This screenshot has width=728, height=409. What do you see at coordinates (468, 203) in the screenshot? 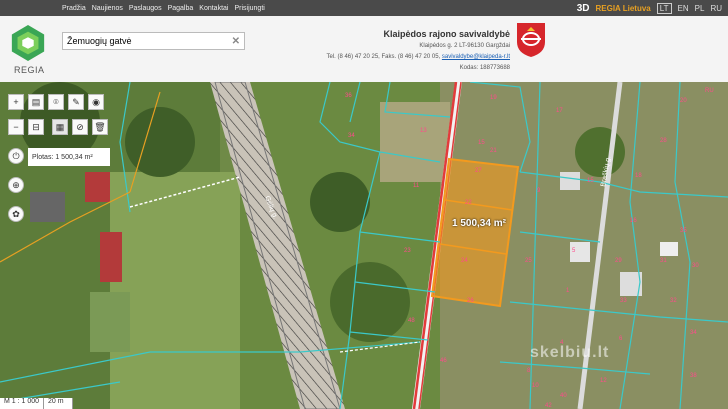
I see `svg-text: 22` at bounding box center [468, 203].